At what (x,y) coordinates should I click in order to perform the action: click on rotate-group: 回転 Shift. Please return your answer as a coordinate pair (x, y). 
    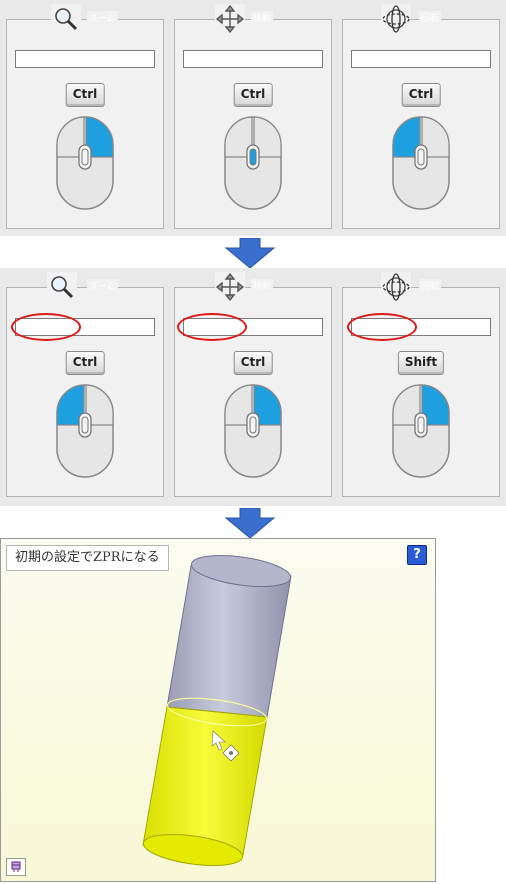
    Looking at the image, I should click on (421, 384).